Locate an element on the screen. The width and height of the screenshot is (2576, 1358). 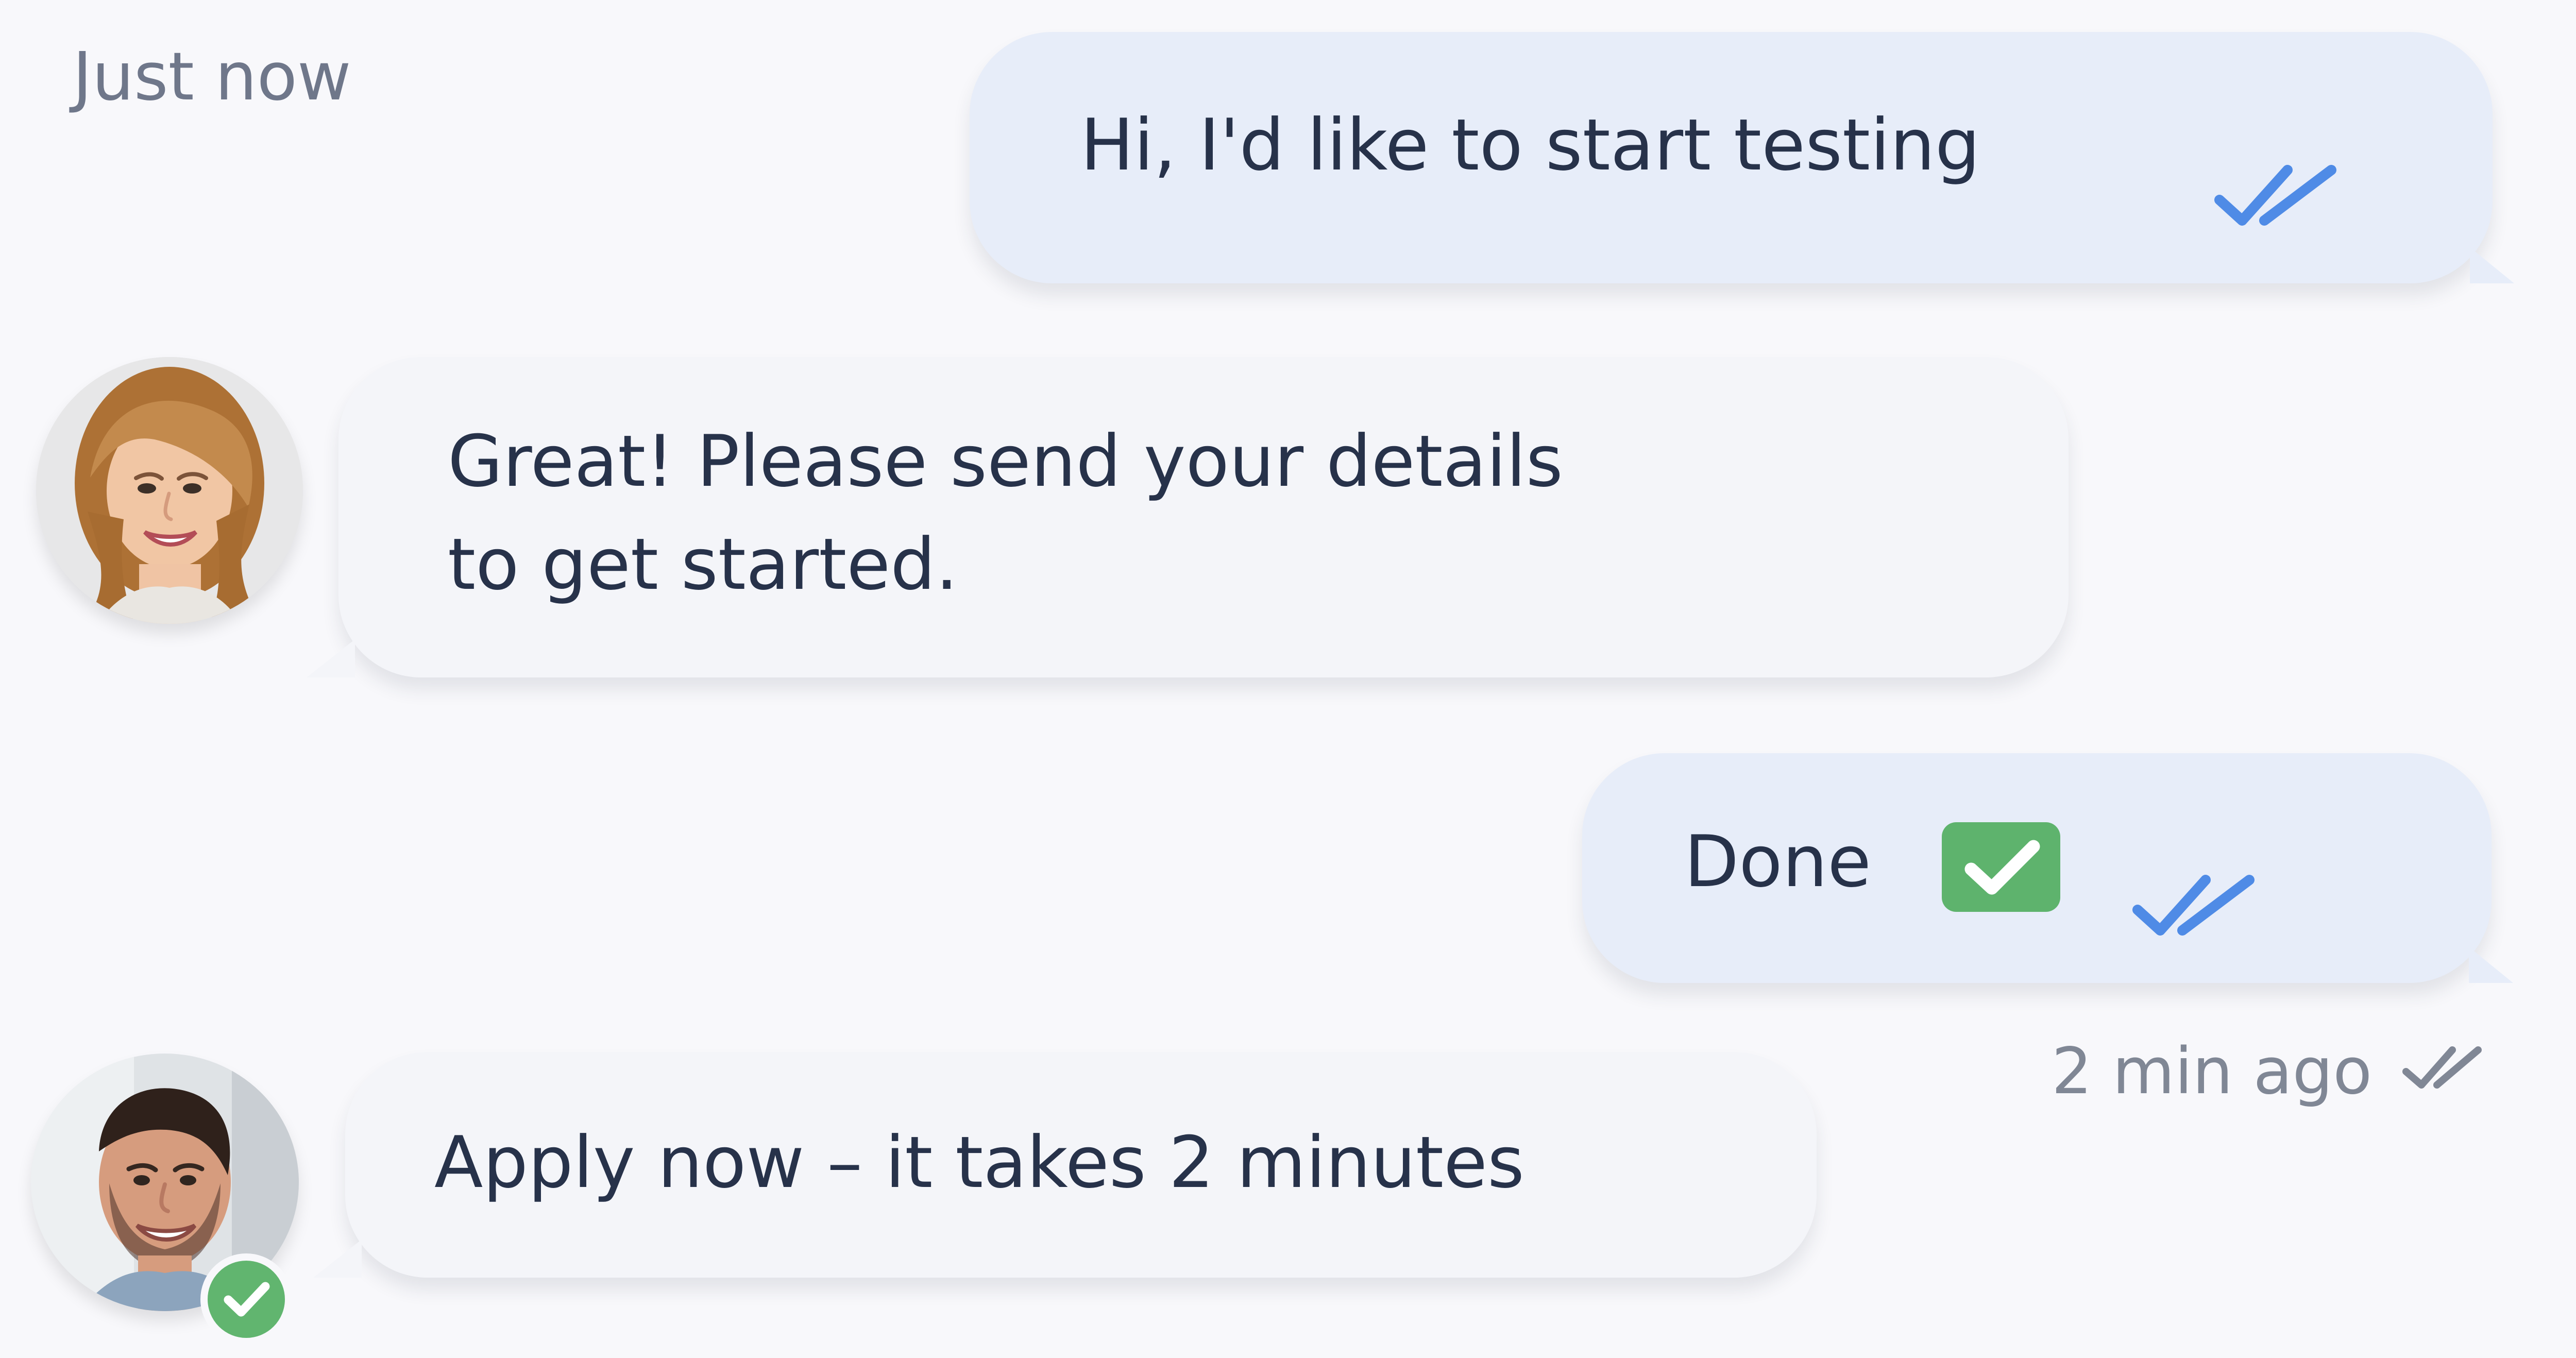
timestamp-just-now: Just now is located at coordinates (212, 77).